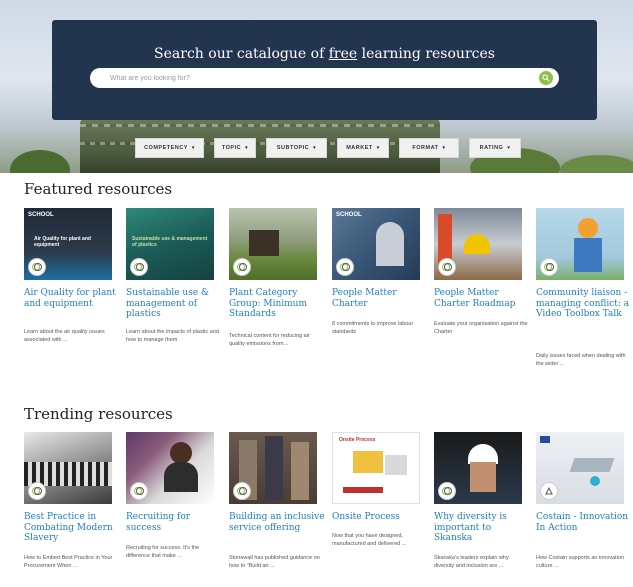 Image resolution: width=633 pixels, height=587 pixels. I want to click on search-button, so click(546, 78).